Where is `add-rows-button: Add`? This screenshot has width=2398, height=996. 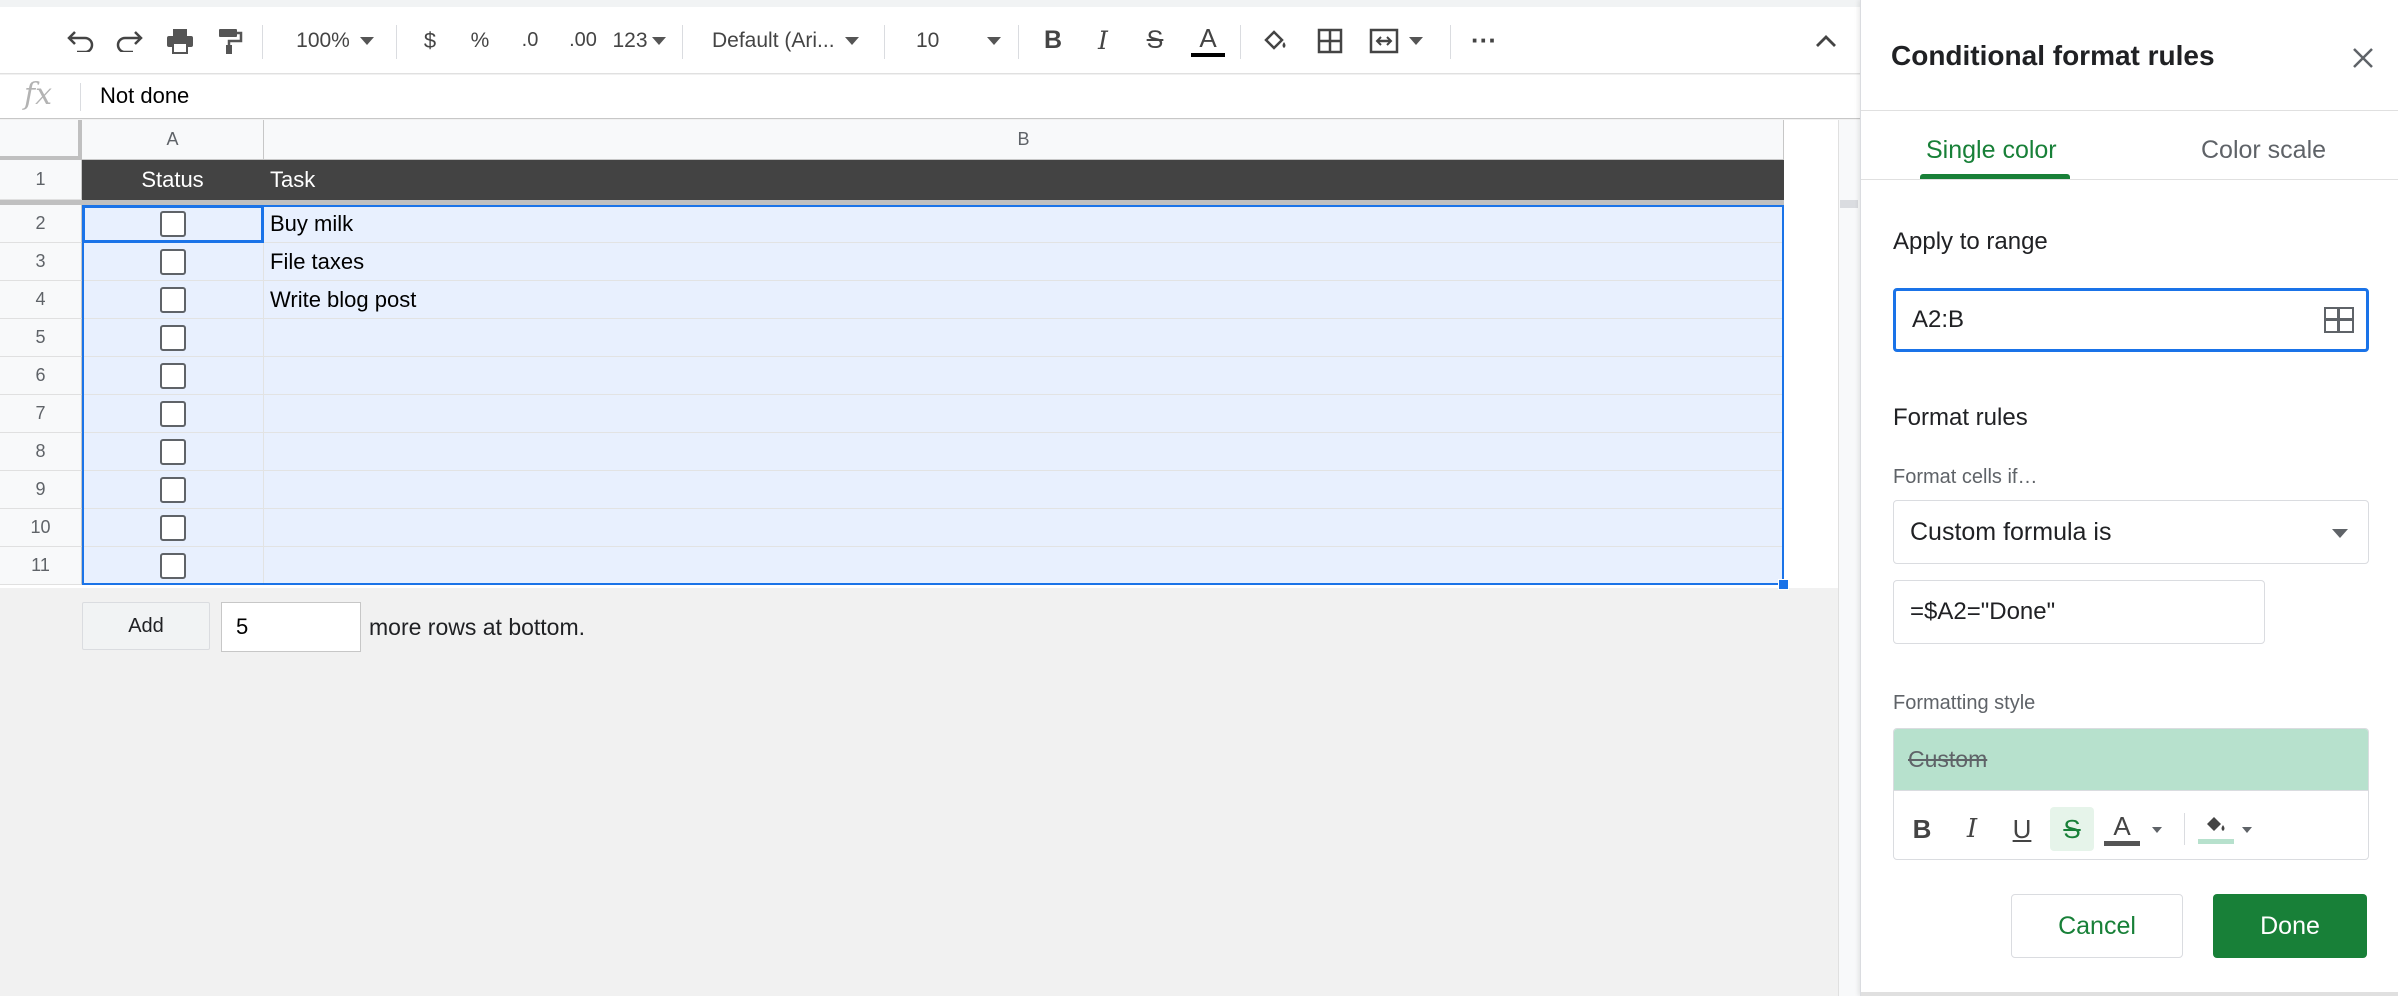
add-rows-button: Add is located at coordinates (146, 626).